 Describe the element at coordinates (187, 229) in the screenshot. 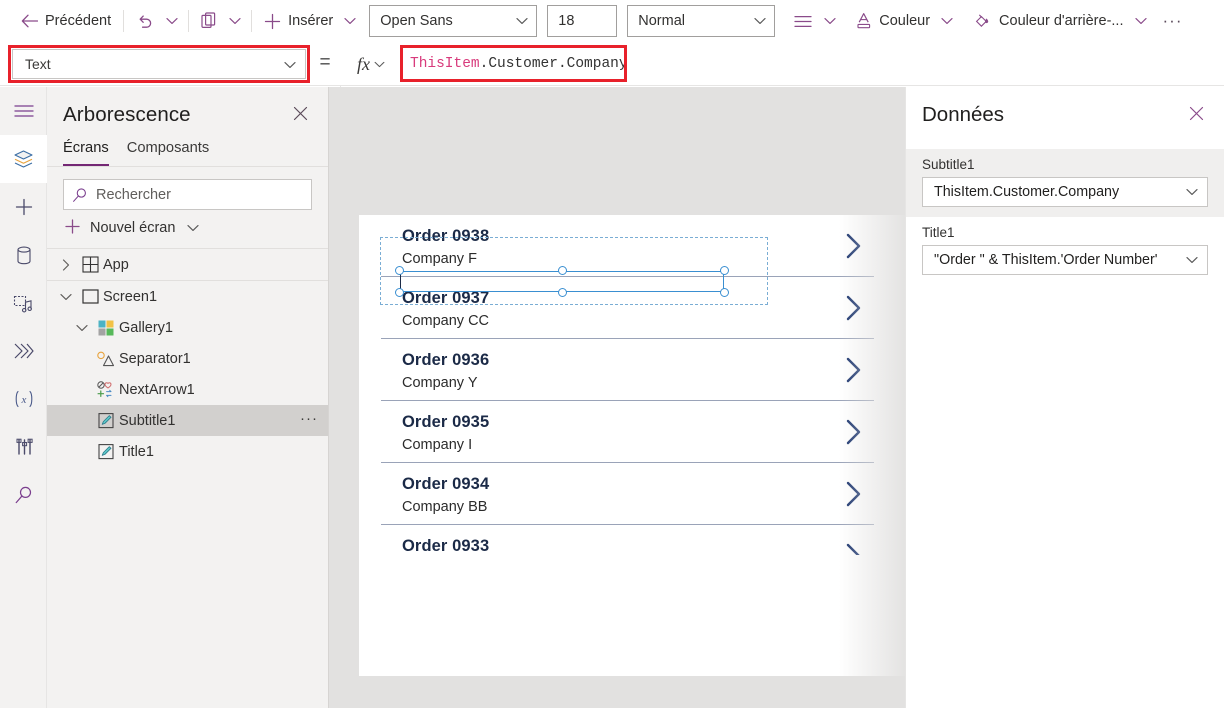

I see `new-screen-button: Nouvel écran` at that location.